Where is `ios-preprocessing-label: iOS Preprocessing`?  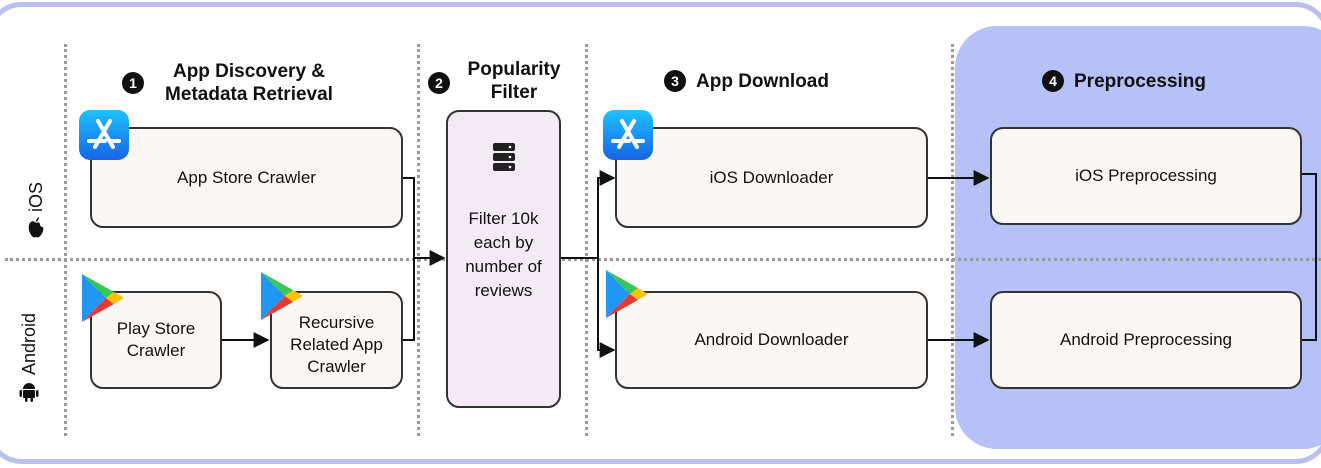
ios-preprocessing-label: iOS Preprocessing is located at coordinates (1146, 175).